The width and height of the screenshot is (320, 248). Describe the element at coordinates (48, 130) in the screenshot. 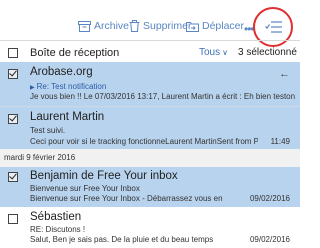

I see `message-subject: Test suivi.` at that location.